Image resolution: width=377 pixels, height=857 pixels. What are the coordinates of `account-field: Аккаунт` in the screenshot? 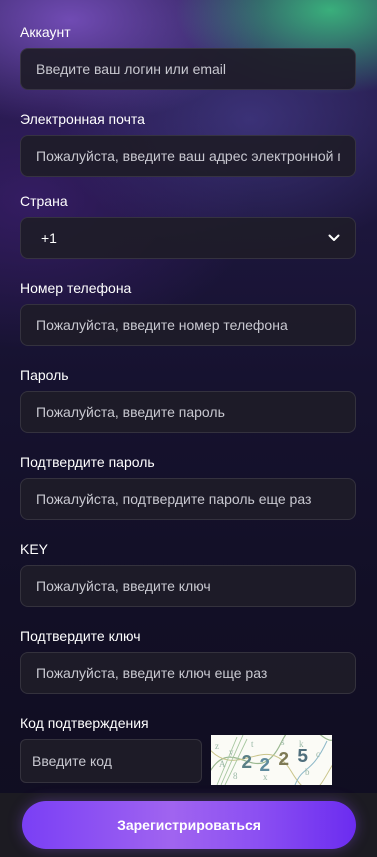 It's located at (188, 57).